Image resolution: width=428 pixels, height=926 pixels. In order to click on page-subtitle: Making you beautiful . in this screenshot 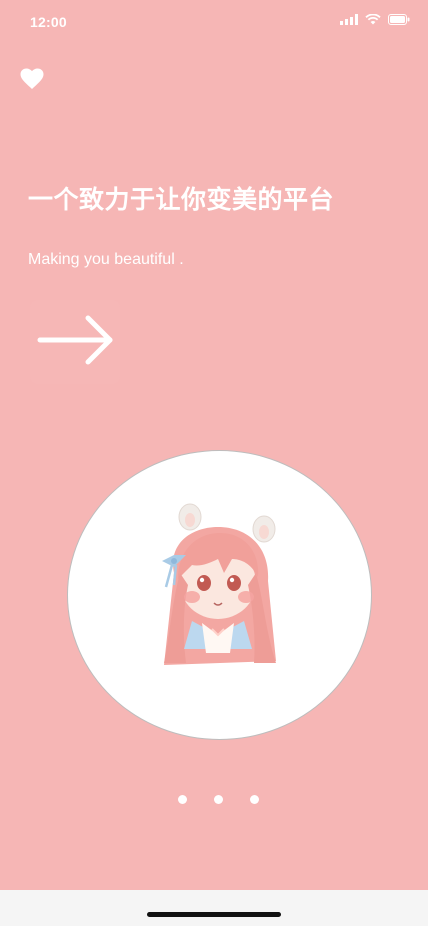, I will do `click(106, 259)`.